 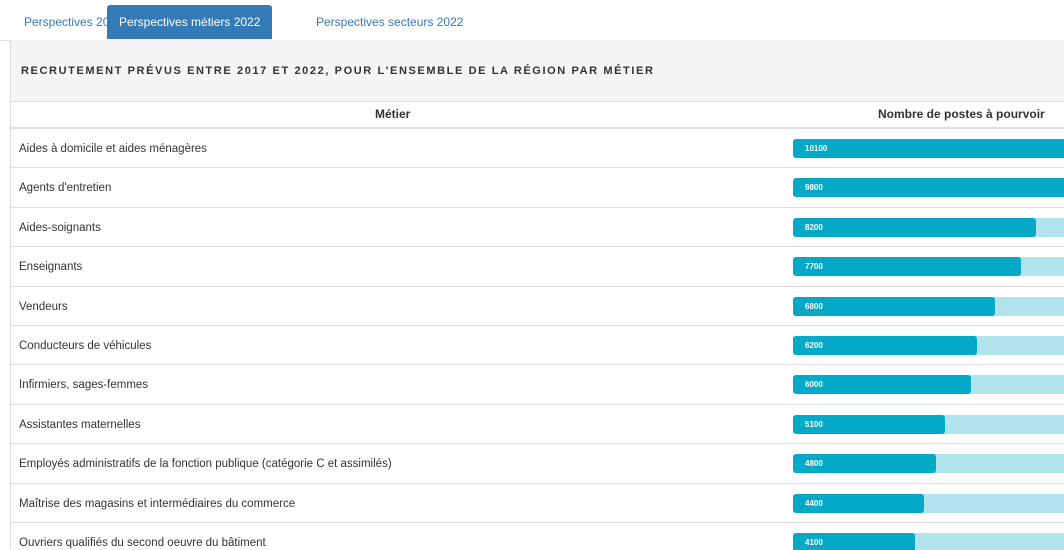 I want to click on progress-bar-value: 6800, so click(x=814, y=306).